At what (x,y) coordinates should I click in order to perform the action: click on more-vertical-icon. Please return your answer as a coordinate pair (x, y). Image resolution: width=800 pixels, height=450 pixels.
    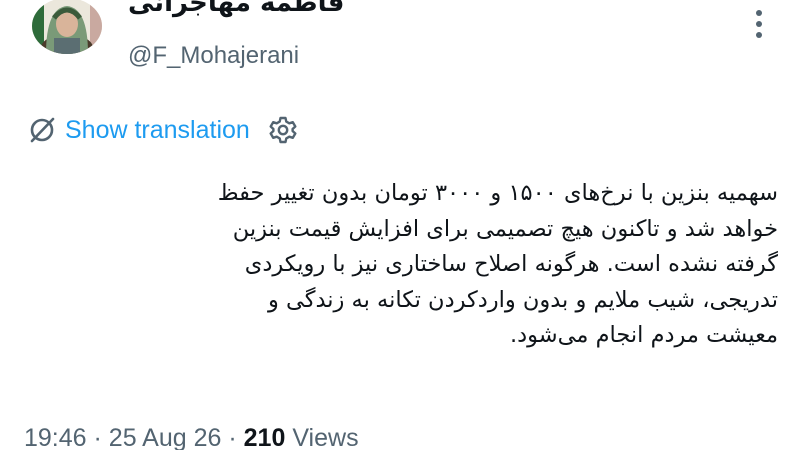
    Looking at the image, I should click on (759, 24).